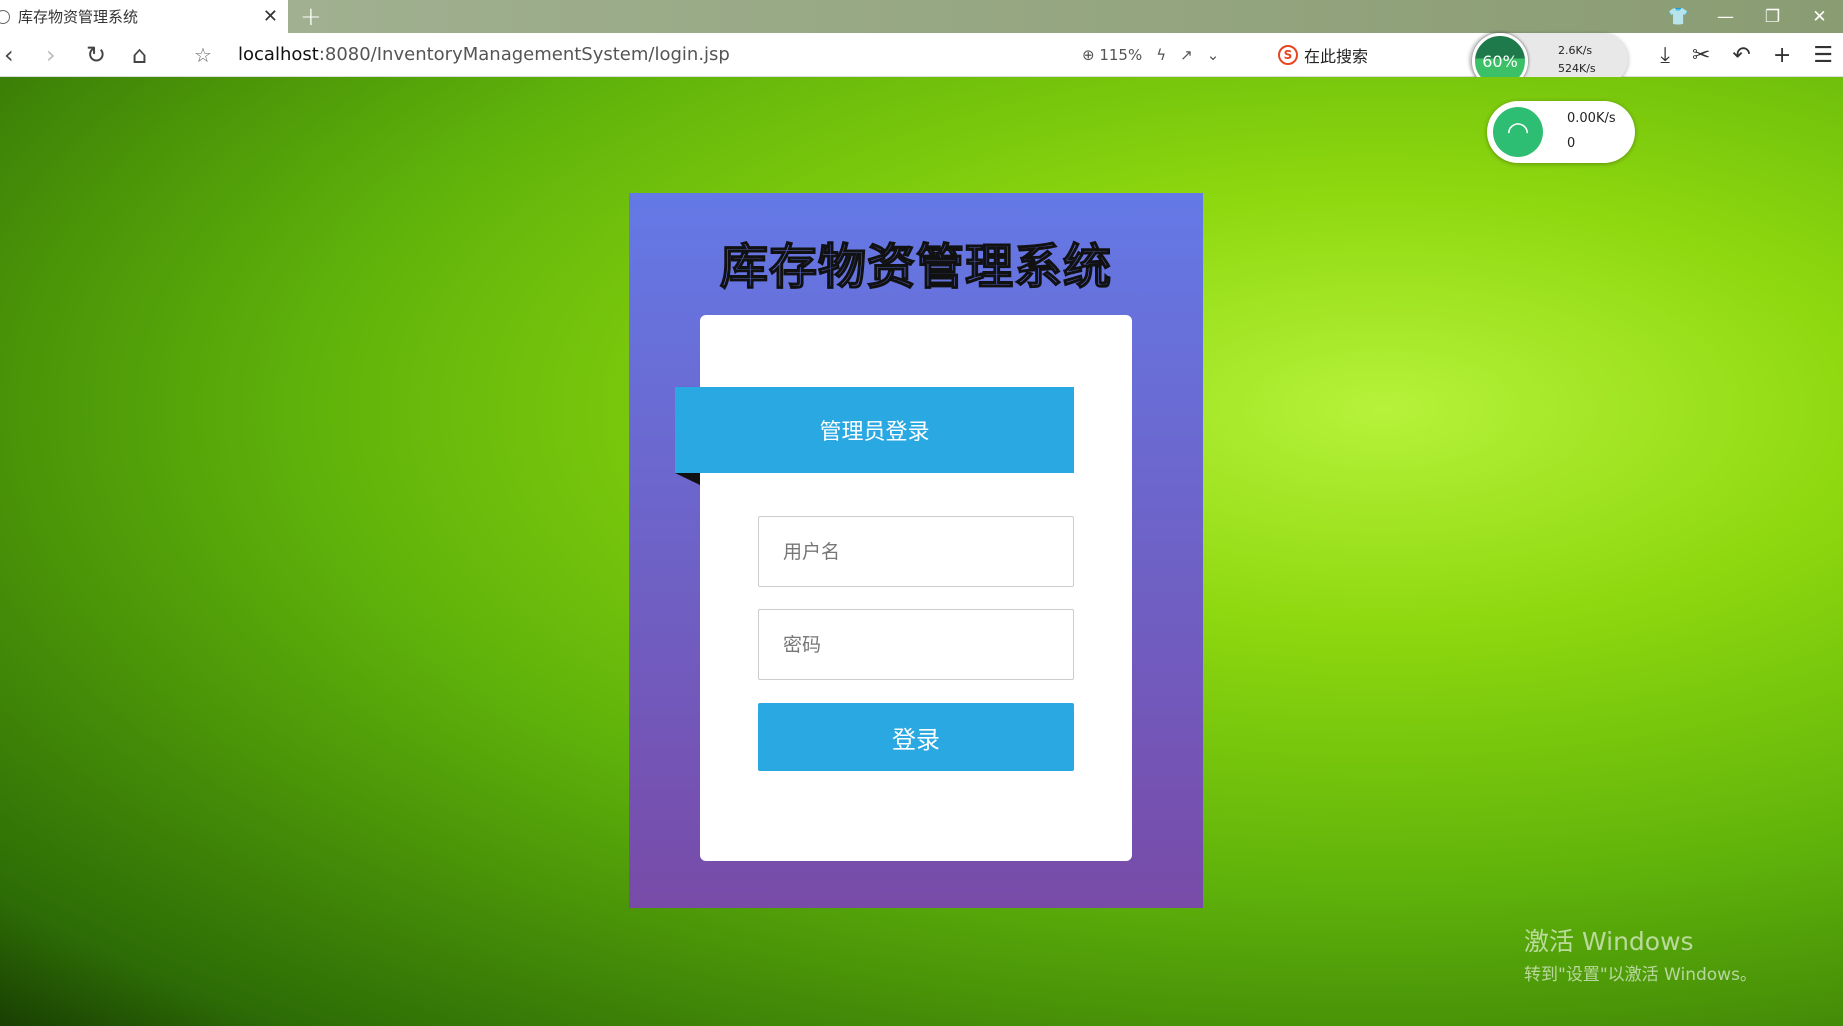 The width and height of the screenshot is (1843, 1026). I want to click on skin-icon: 👕, so click(1678, 17).